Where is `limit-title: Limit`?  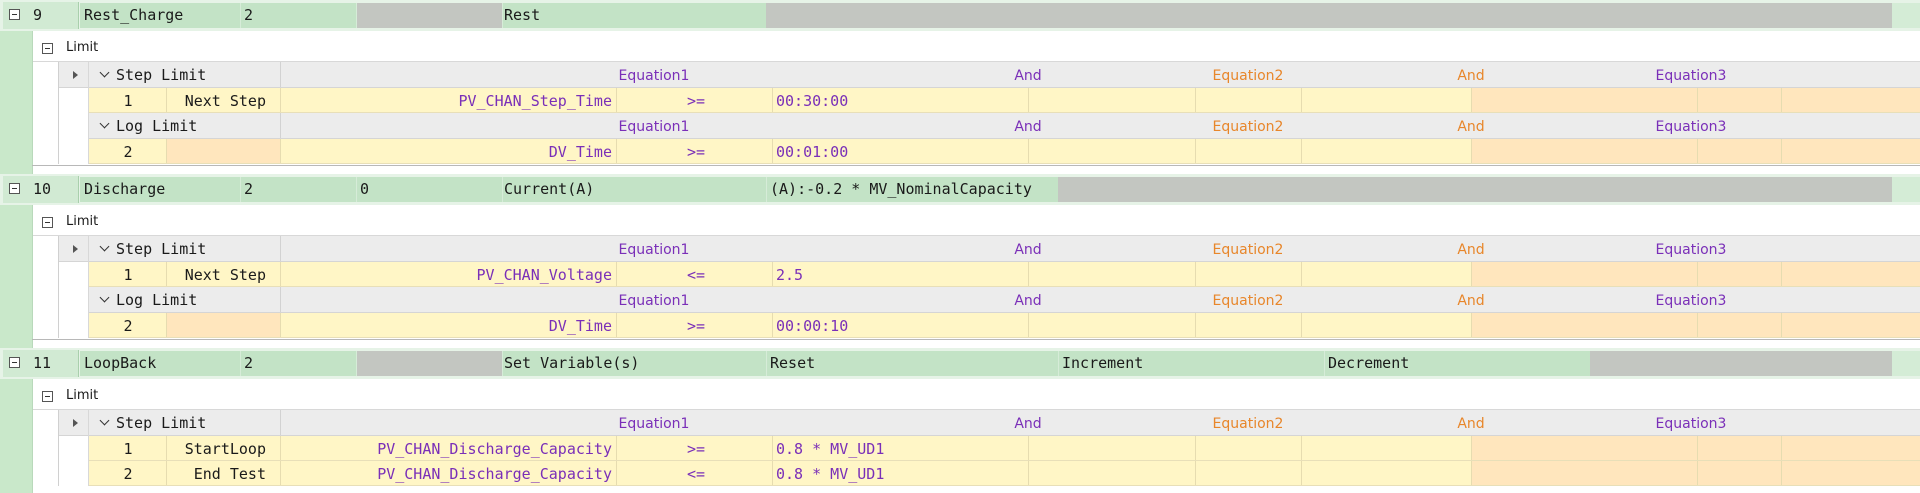 limit-title: Limit is located at coordinates (82, 395).